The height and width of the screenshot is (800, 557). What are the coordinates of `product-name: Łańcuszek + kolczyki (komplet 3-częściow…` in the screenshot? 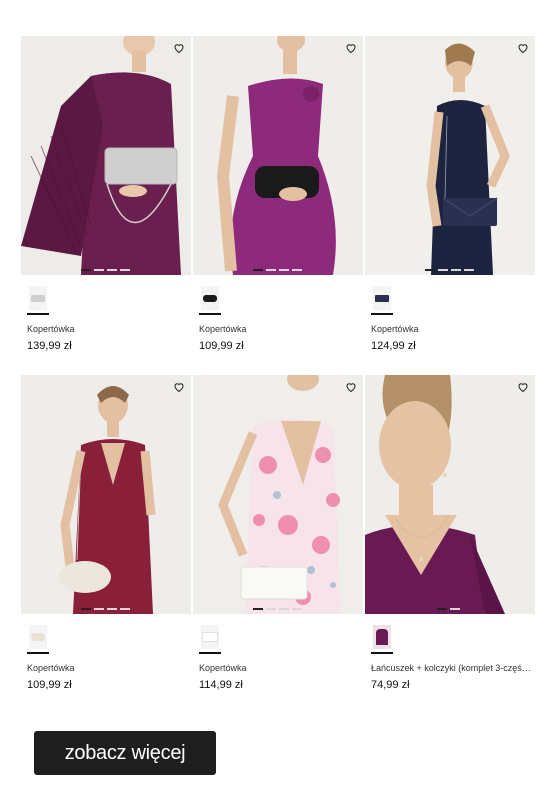 It's located at (451, 668).